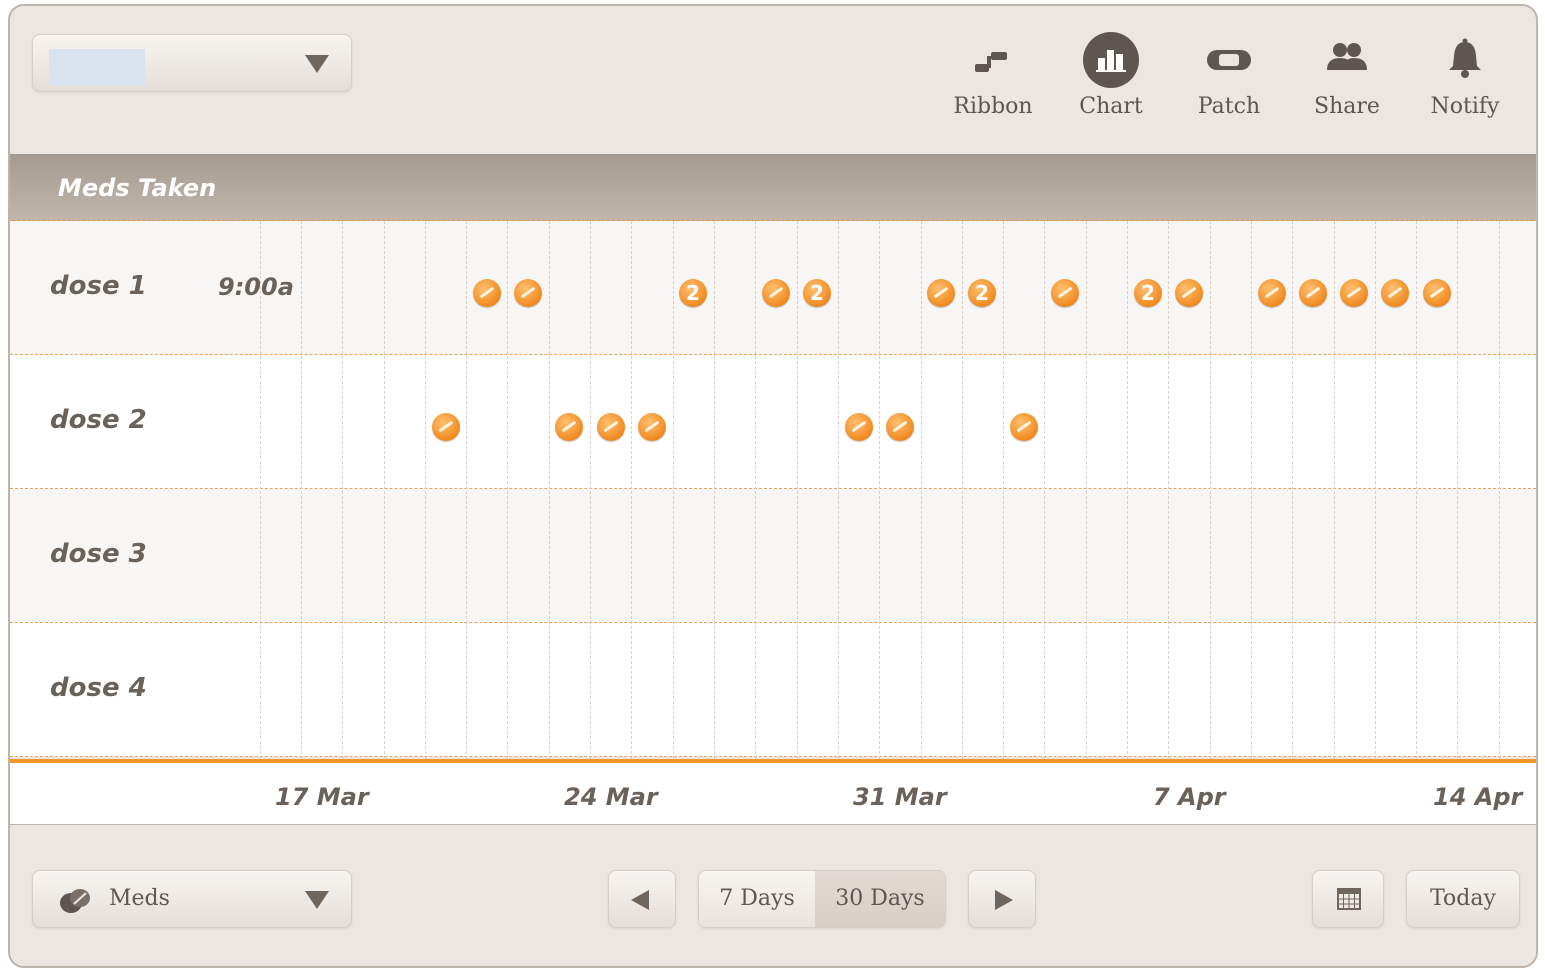 The image size is (1545, 971). What do you see at coordinates (1478, 797) in the screenshot?
I see `axis-date-label: 14 Apr` at bounding box center [1478, 797].